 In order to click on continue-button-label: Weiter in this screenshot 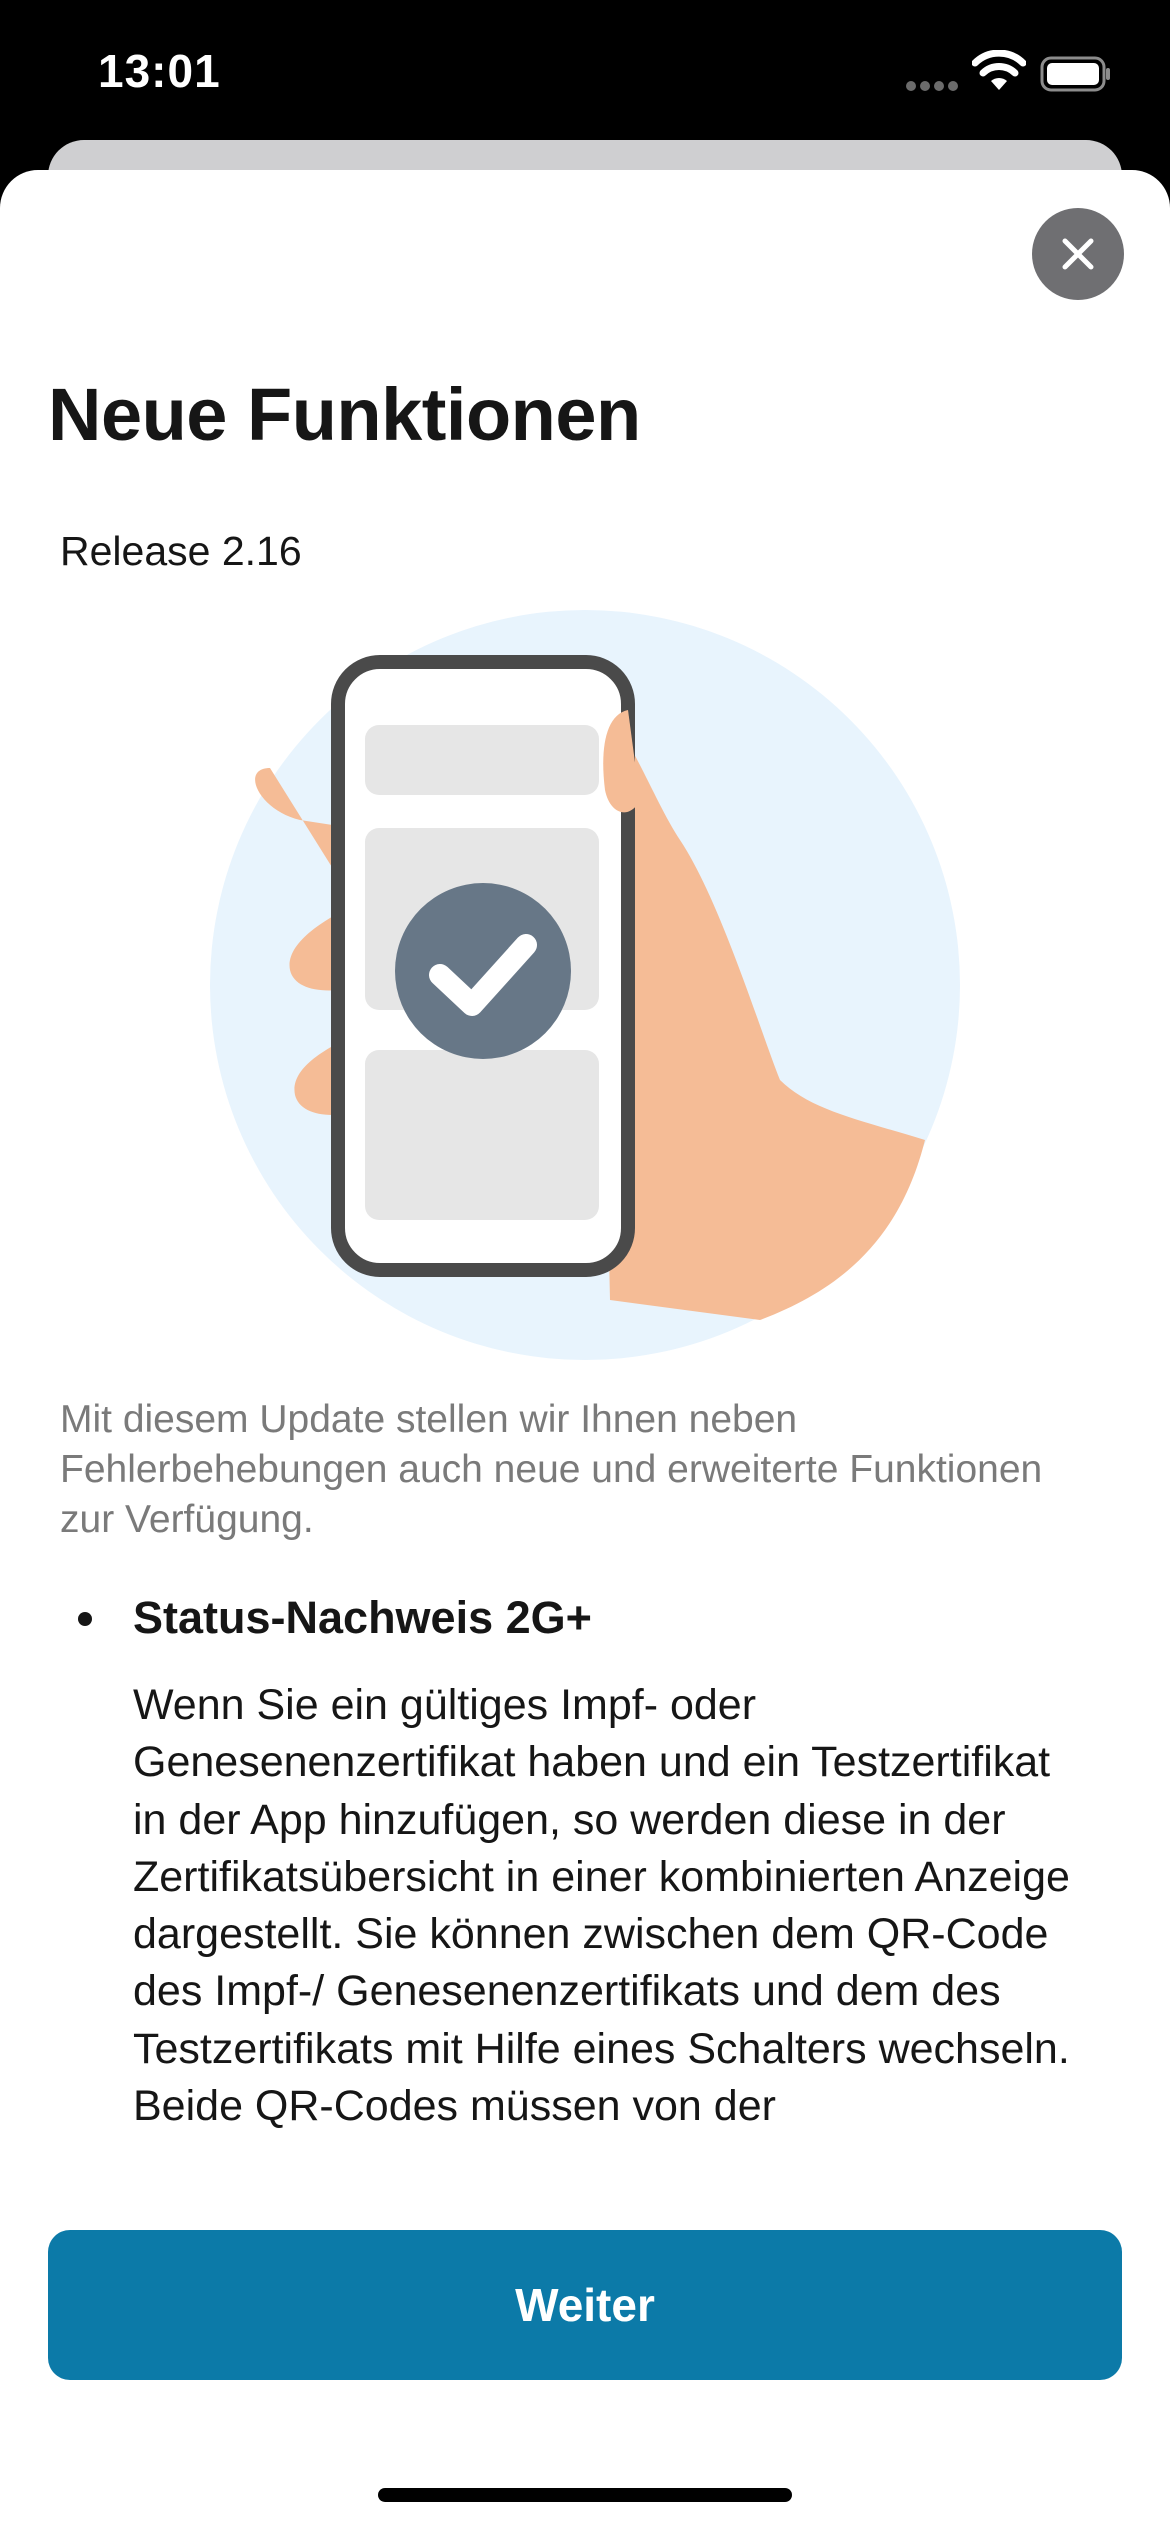, I will do `click(585, 2305)`.